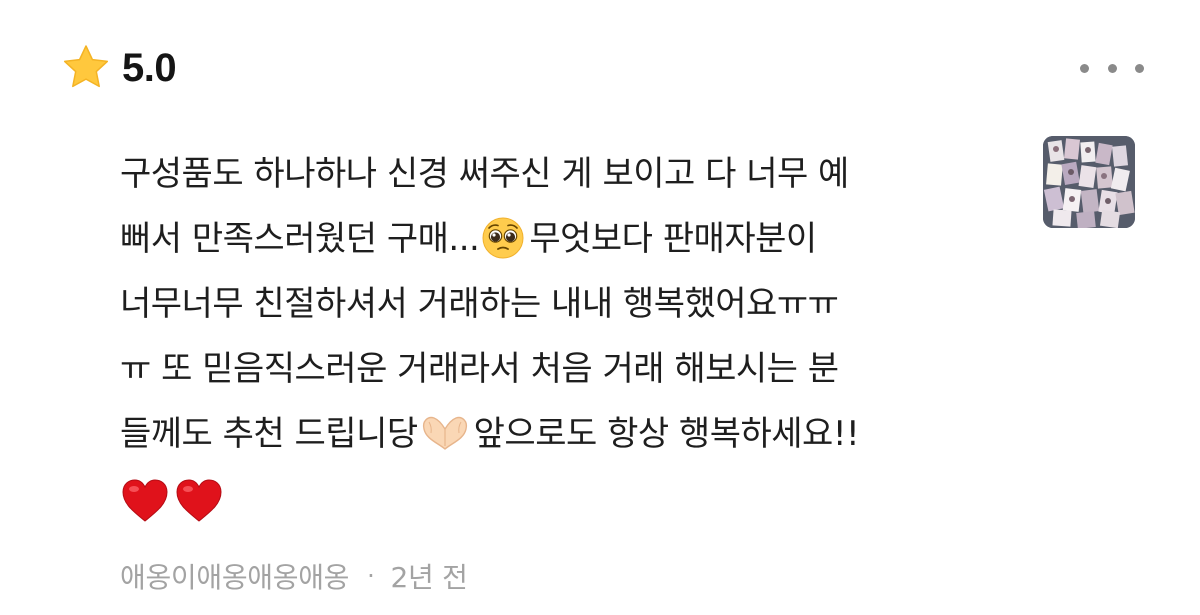 The width and height of the screenshot is (1200, 615). I want to click on review-line: 너무너무 친절하셔서 거래하는 내내 행복했어요ㅠㅠ, so click(479, 304).